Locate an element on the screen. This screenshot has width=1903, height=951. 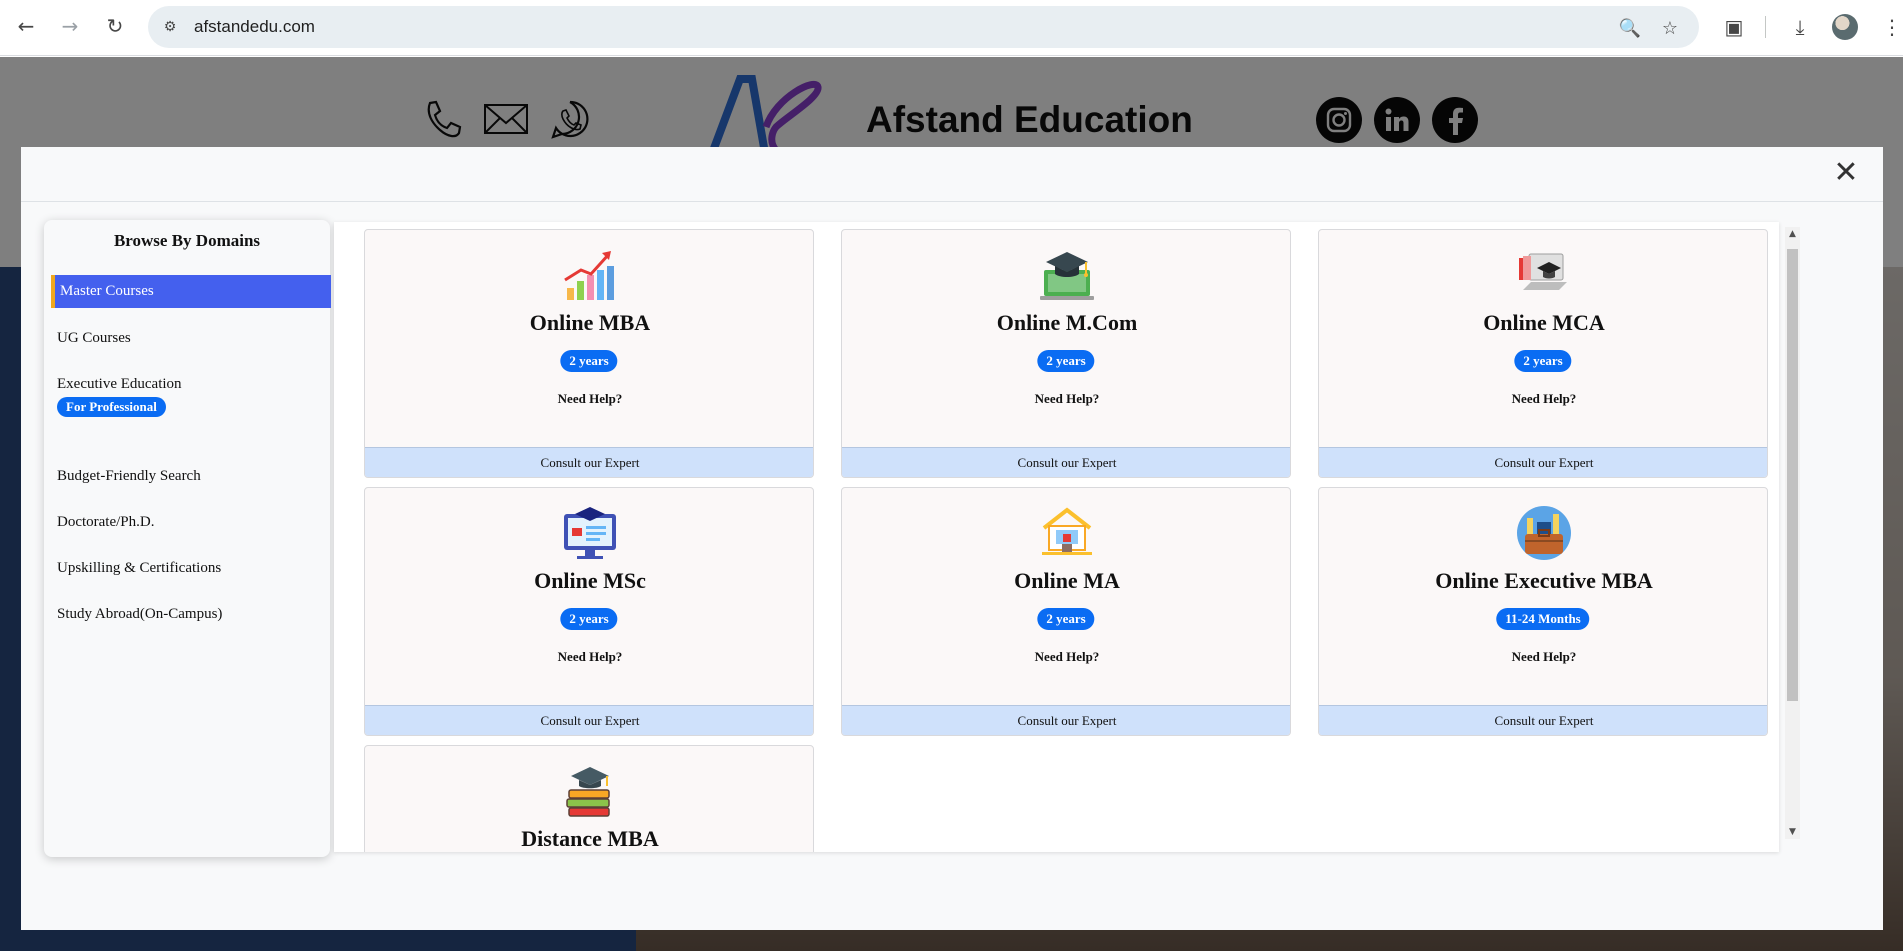
course-title: Distance MBA is located at coordinates (590, 838).